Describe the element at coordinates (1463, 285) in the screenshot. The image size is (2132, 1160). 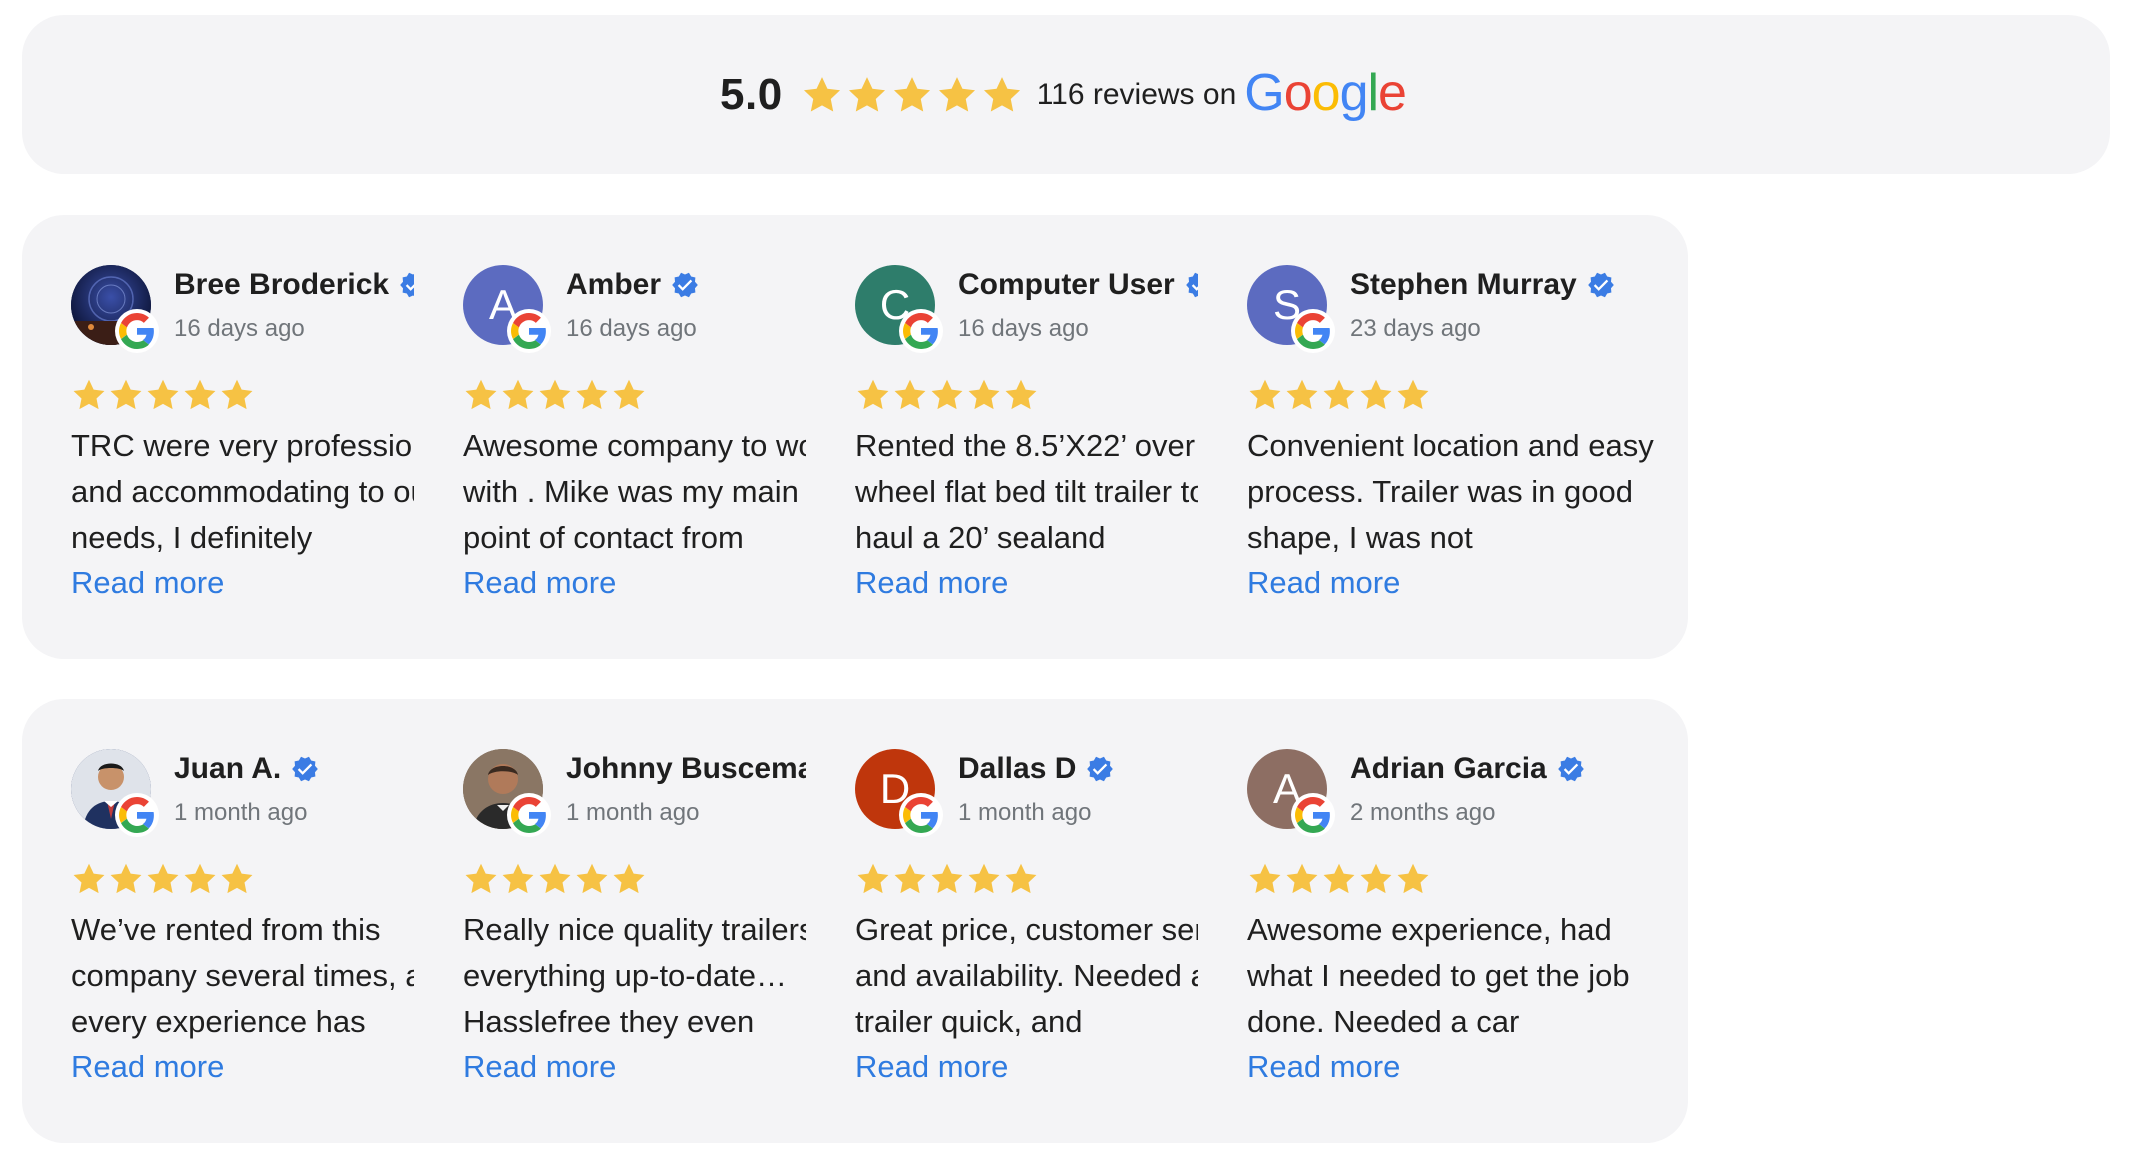
I see `reviewer-name: Stephen Murray` at that location.